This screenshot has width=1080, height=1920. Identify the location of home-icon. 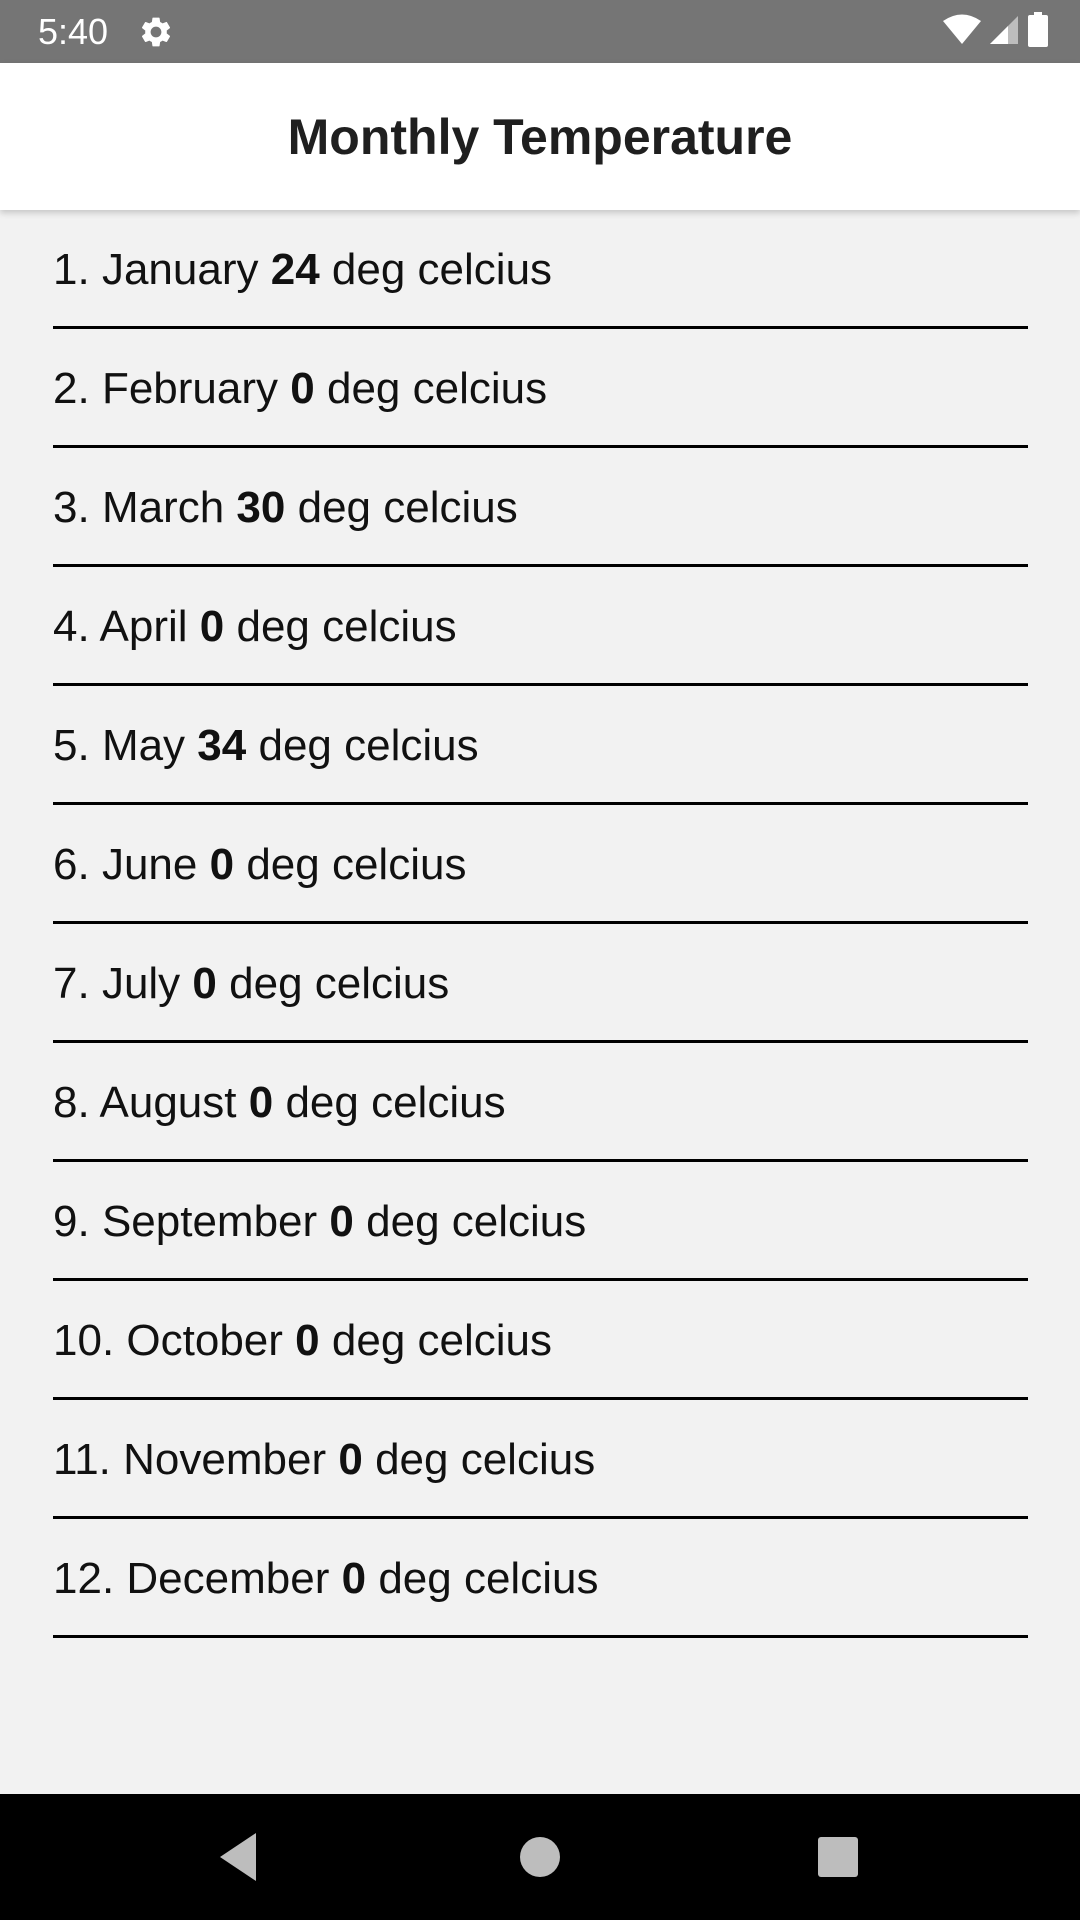
(540, 1857).